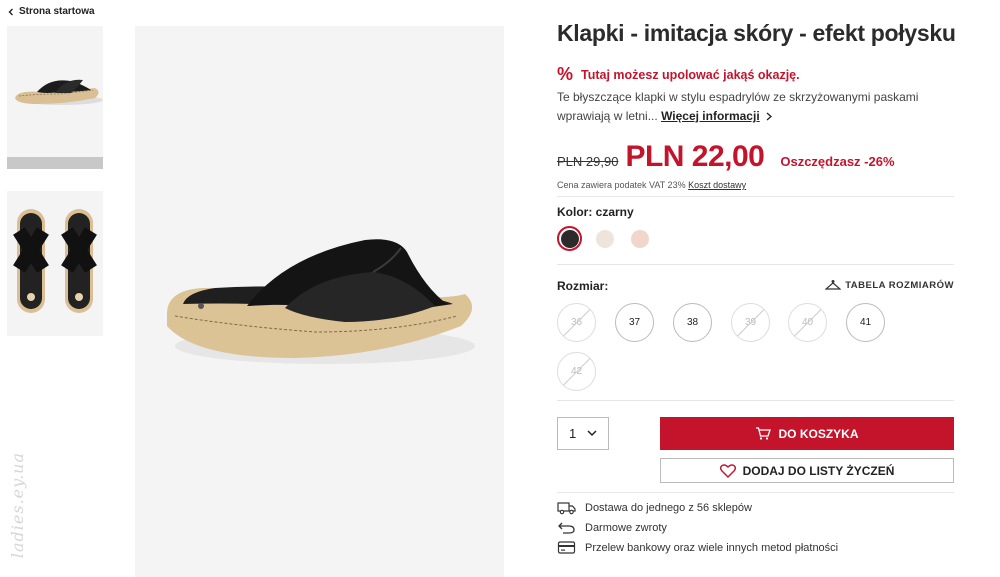 The image size is (1000, 577). I want to click on shipping-cost-link: Koszt dostawy, so click(717, 185).